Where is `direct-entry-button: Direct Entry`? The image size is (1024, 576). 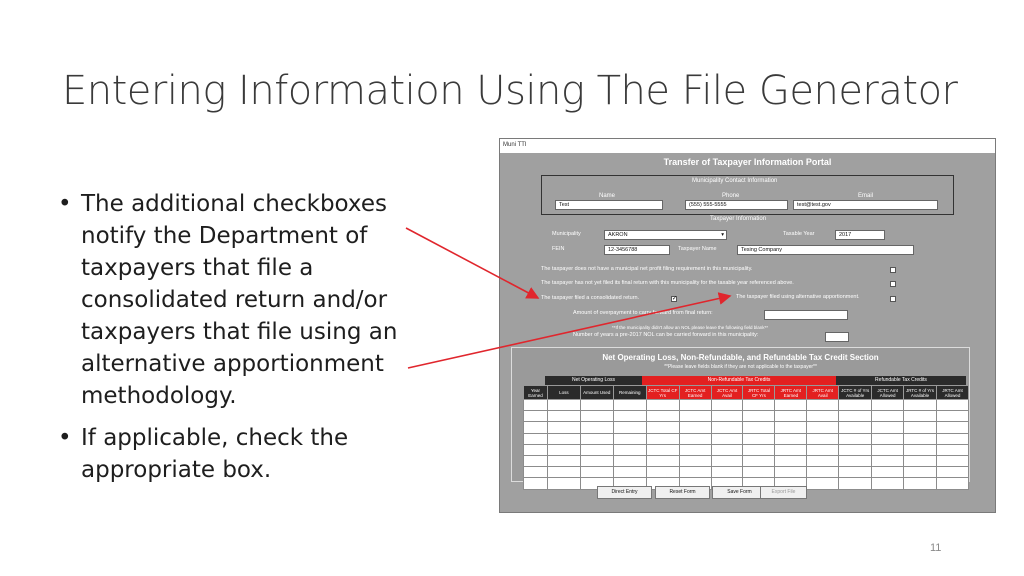 direct-entry-button: Direct Entry is located at coordinates (624, 492).